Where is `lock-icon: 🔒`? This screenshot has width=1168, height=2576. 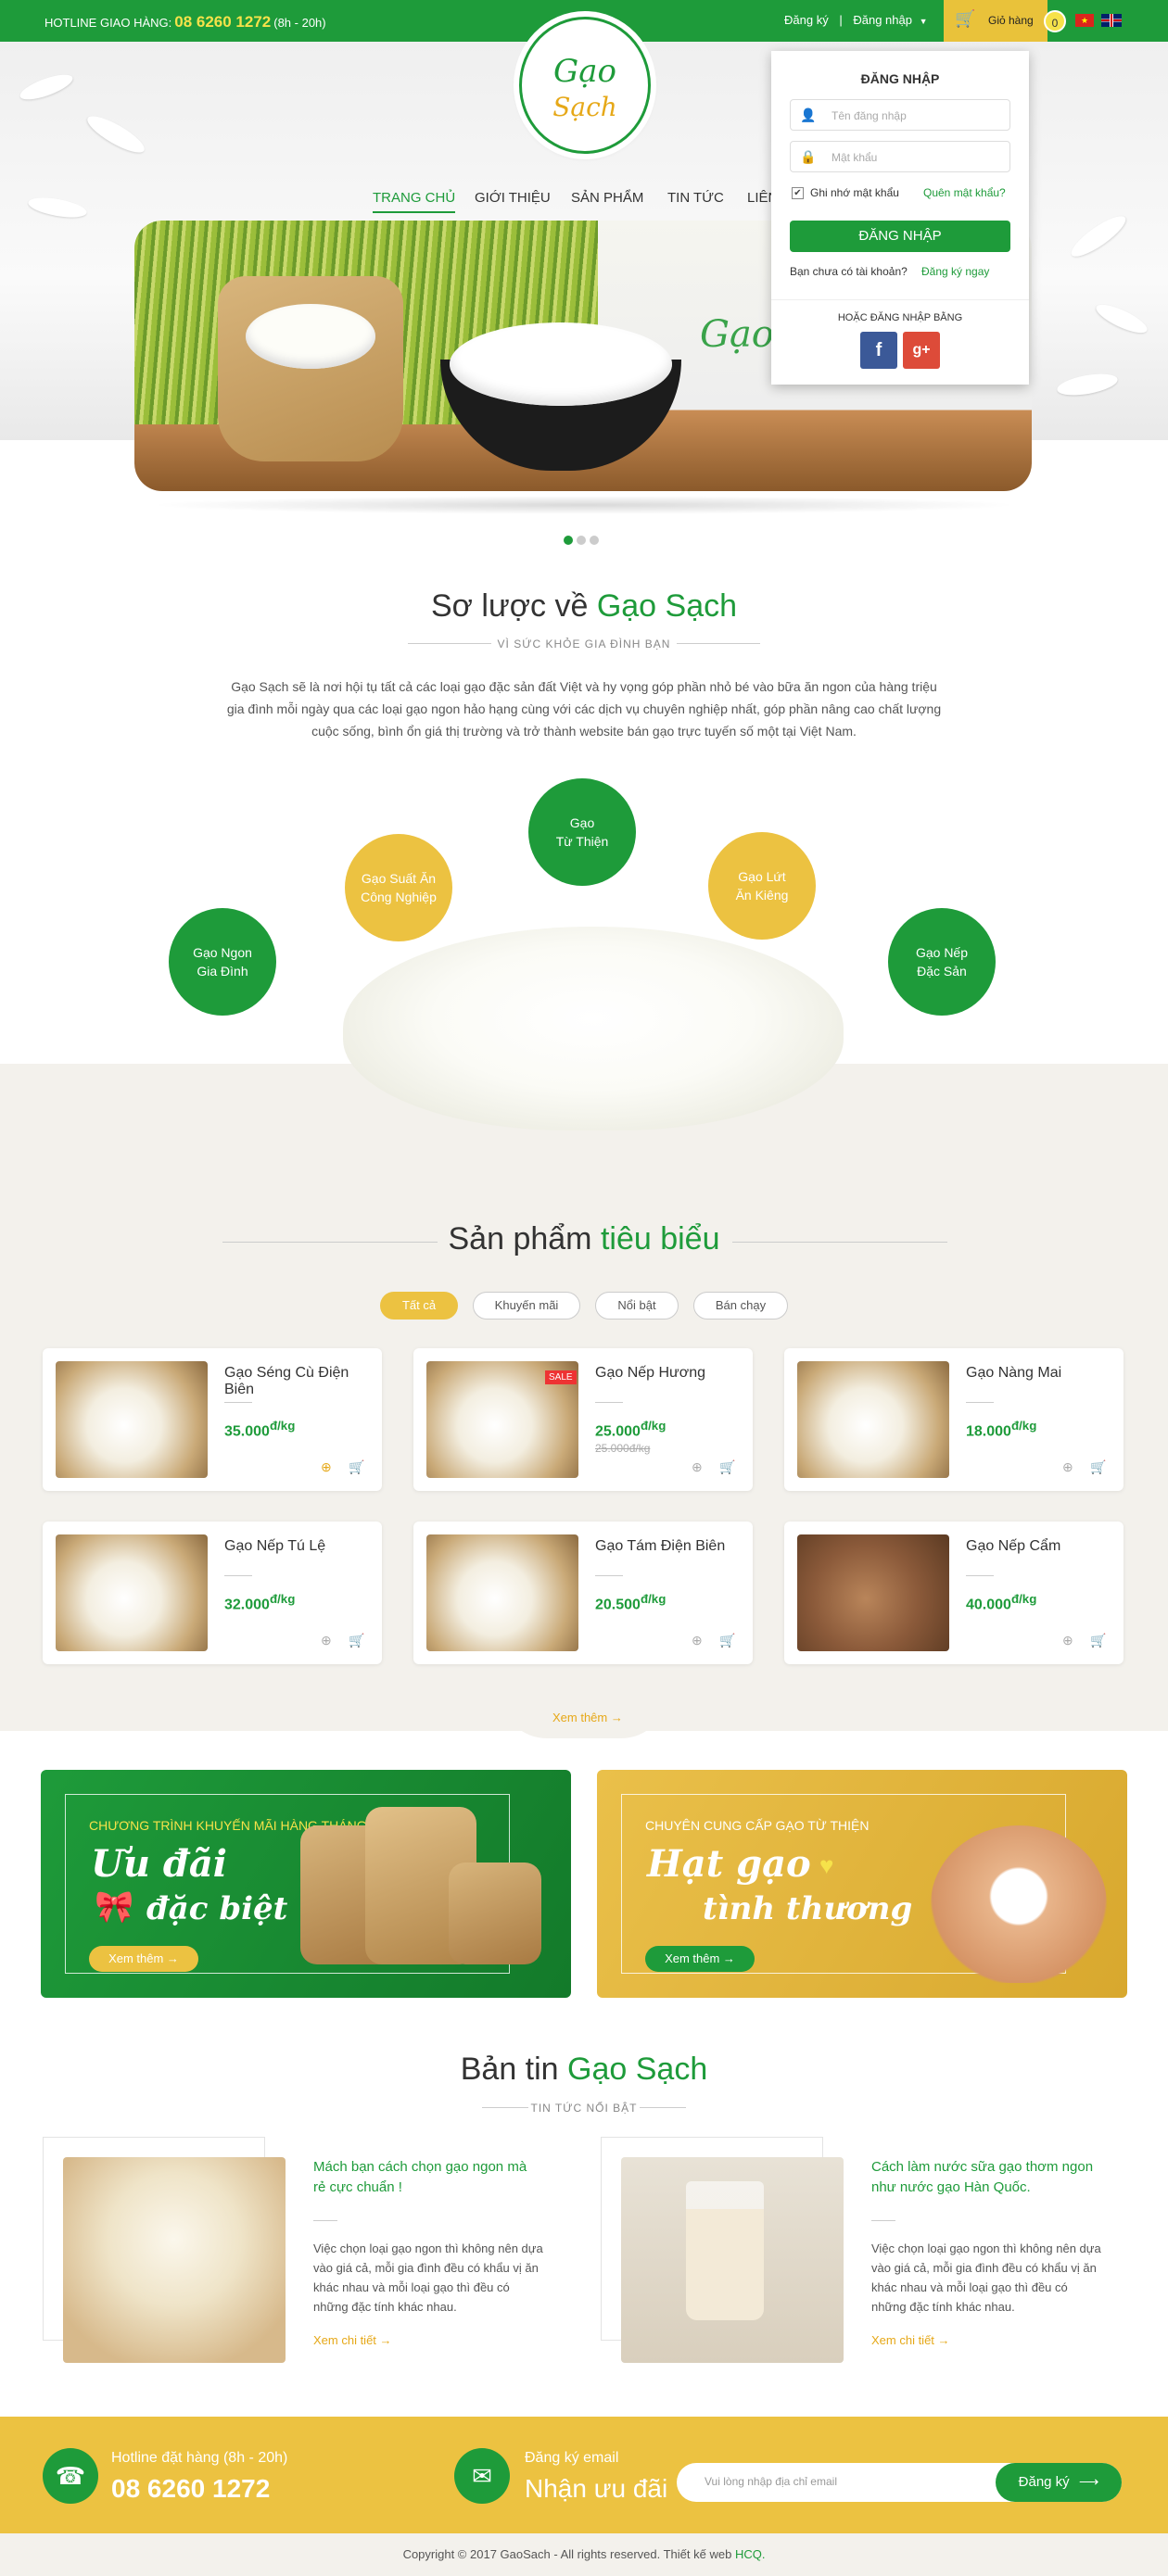
lock-icon: 🔒 is located at coordinates (808, 157).